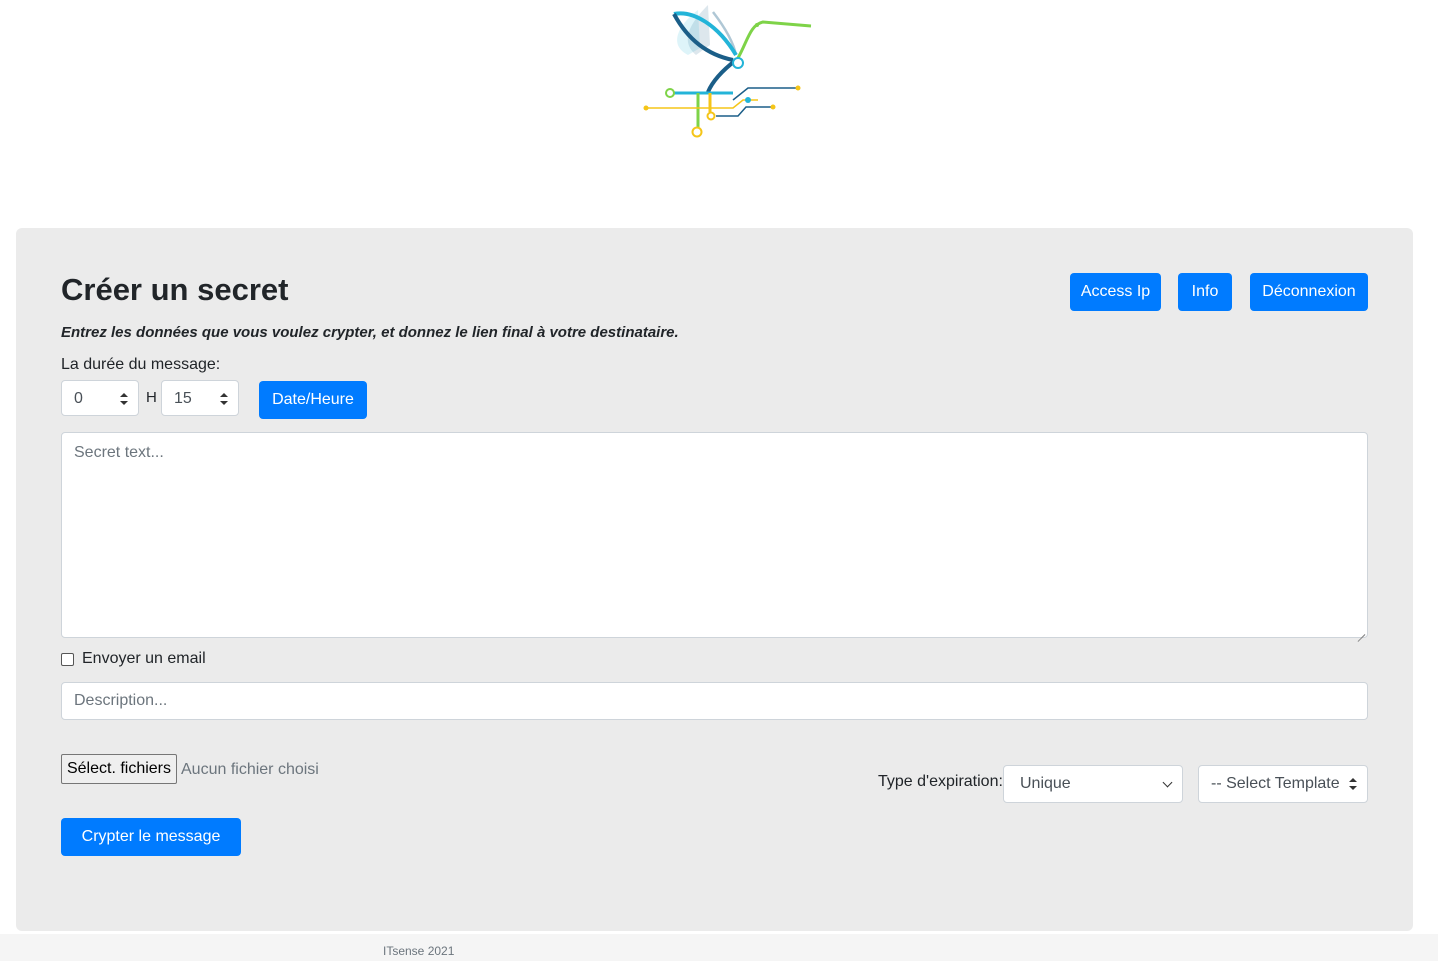 This screenshot has width=1438, height=961. Describe the element at coordinates (141, 364) in the screenshot. I see `duration-label: La durée du message:` at that location.